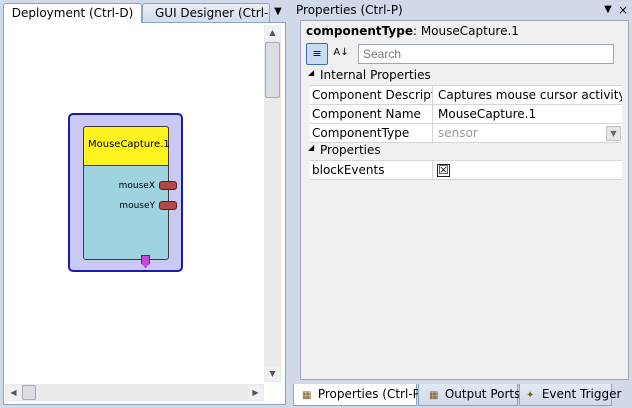 This screenshot has width=632, height=408. I want to click on properties-grid: blockEvents ☒, so click(466, 170).